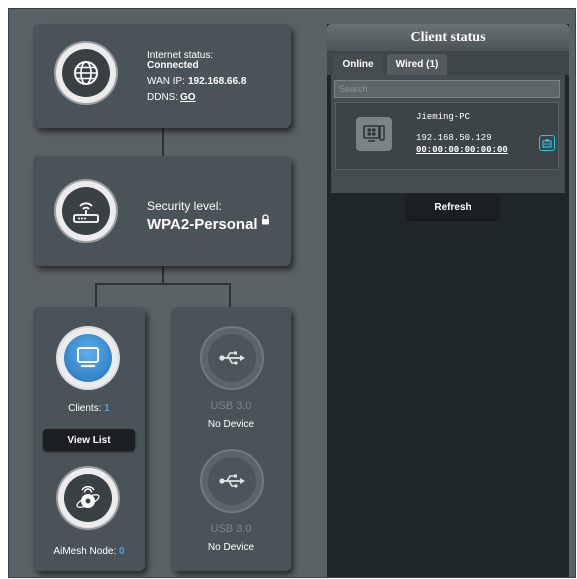 This screenshot has height=579, width=577. I want to click on internet-status-value: Connected, so click(173, 65).